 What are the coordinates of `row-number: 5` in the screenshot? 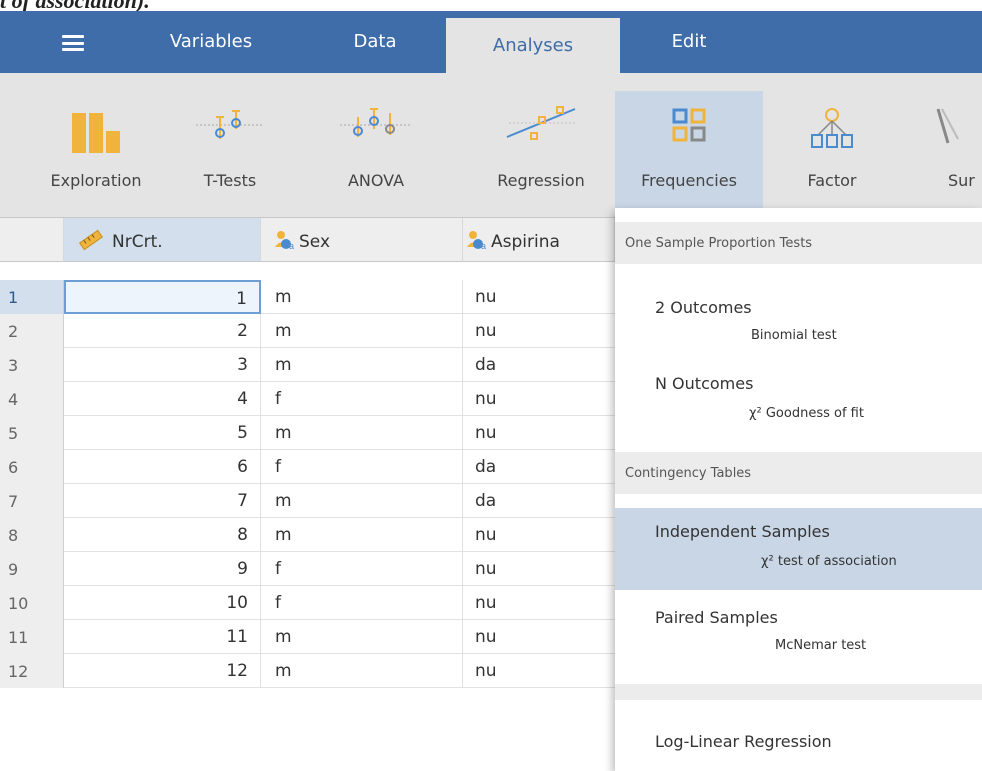 It's located at (32, 433).